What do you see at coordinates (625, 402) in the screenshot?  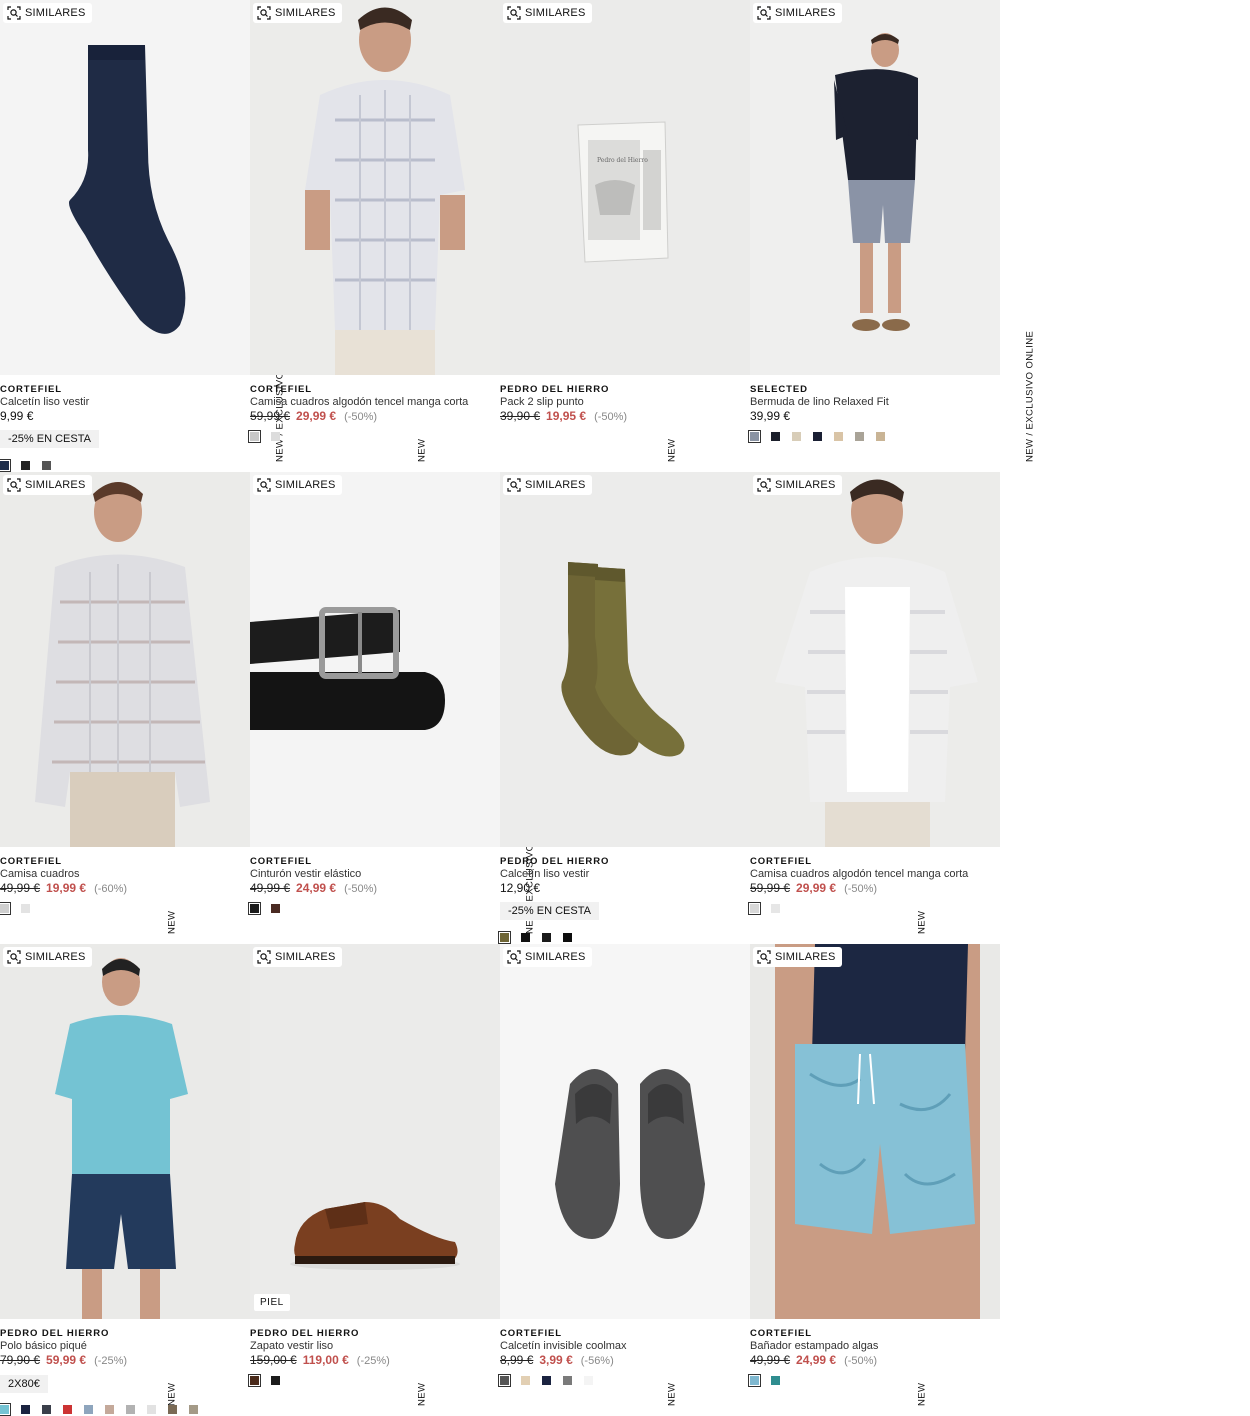 I see `product-name: Pack 2 slip punto` at bounding box center [625, 402].